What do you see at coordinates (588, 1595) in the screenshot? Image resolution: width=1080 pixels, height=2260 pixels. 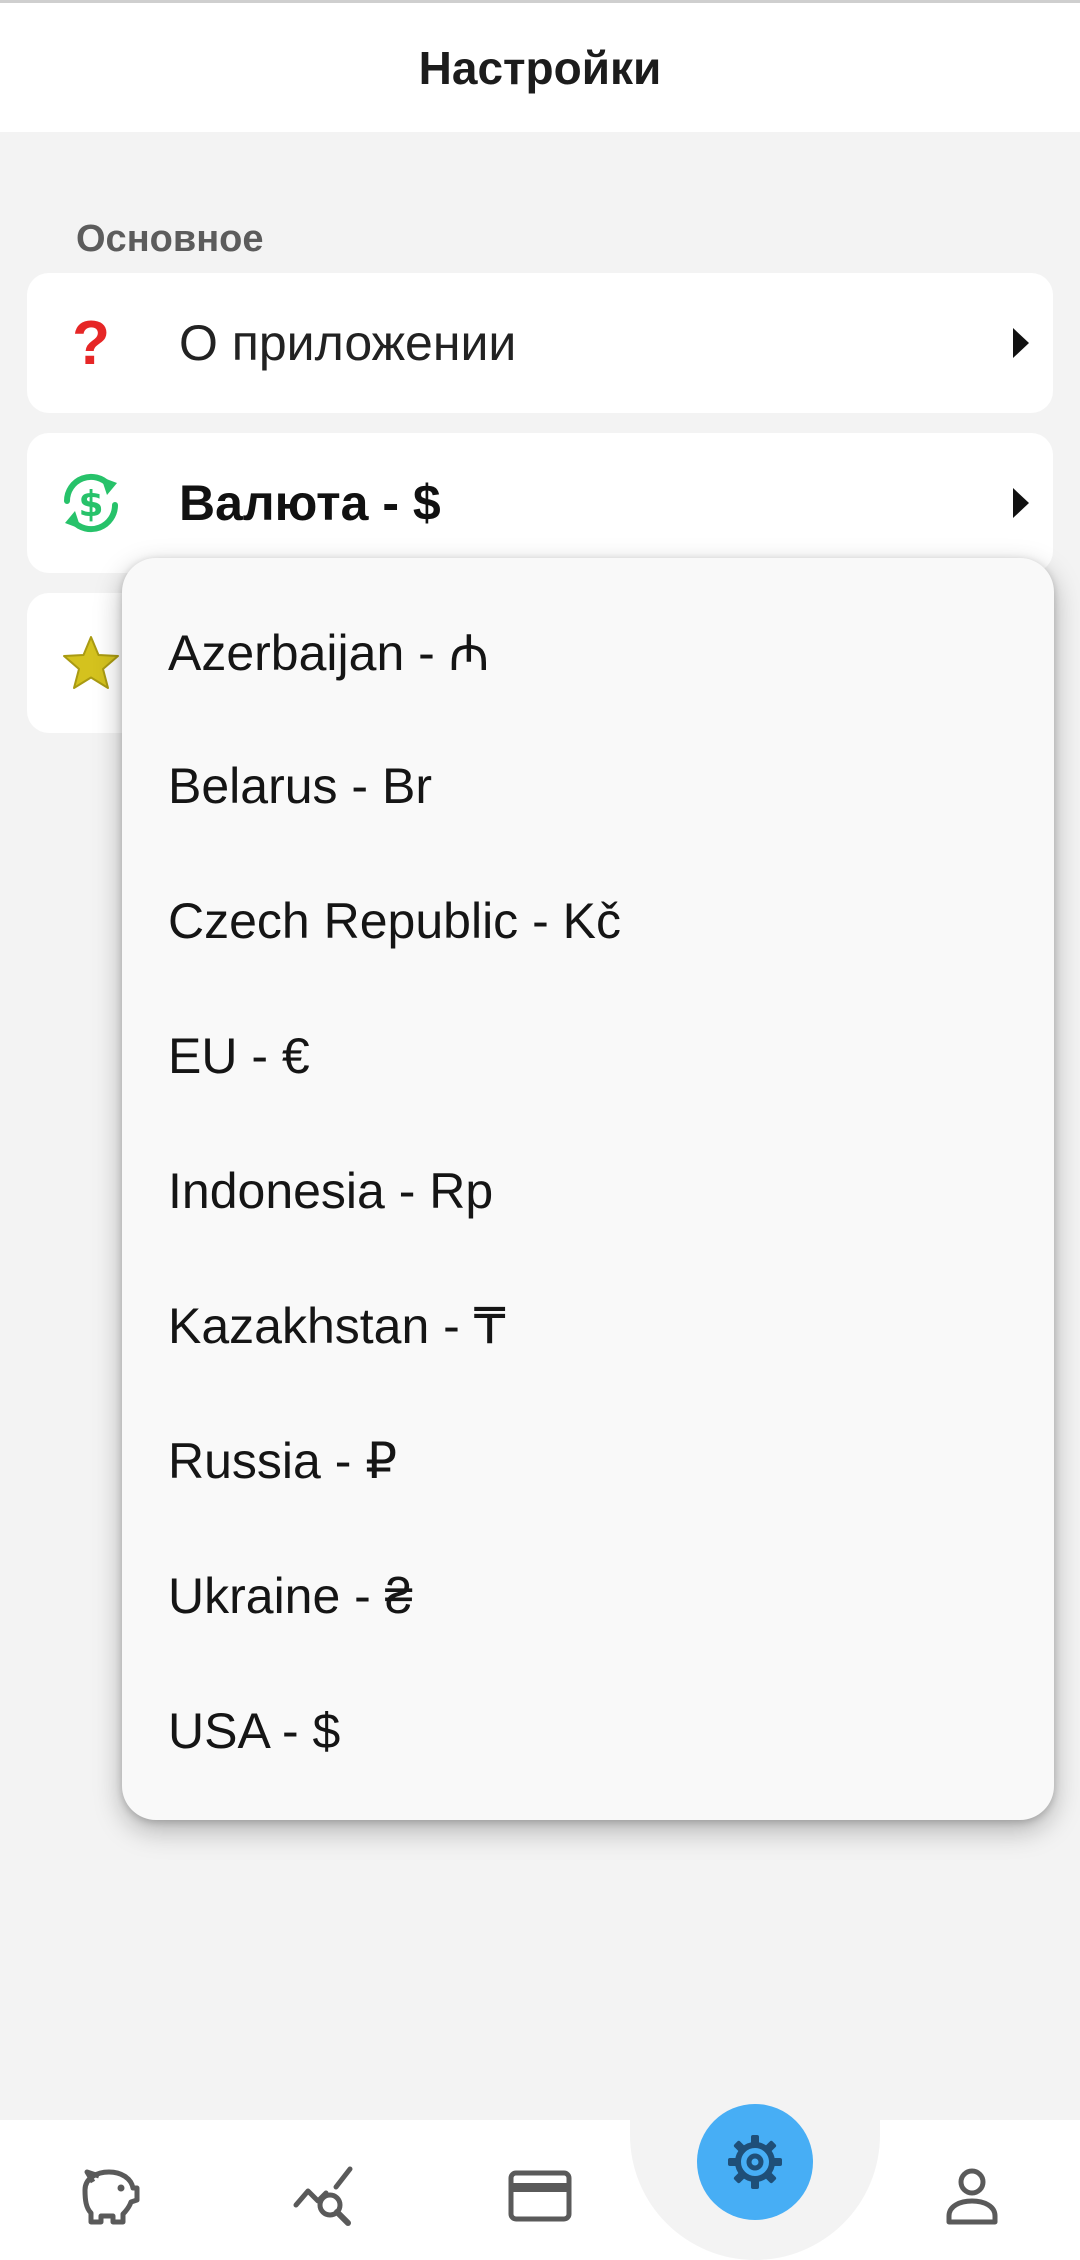 I see `currency-option-ukraine: Ukraine - ₴` at bounding box center [588, 1595].